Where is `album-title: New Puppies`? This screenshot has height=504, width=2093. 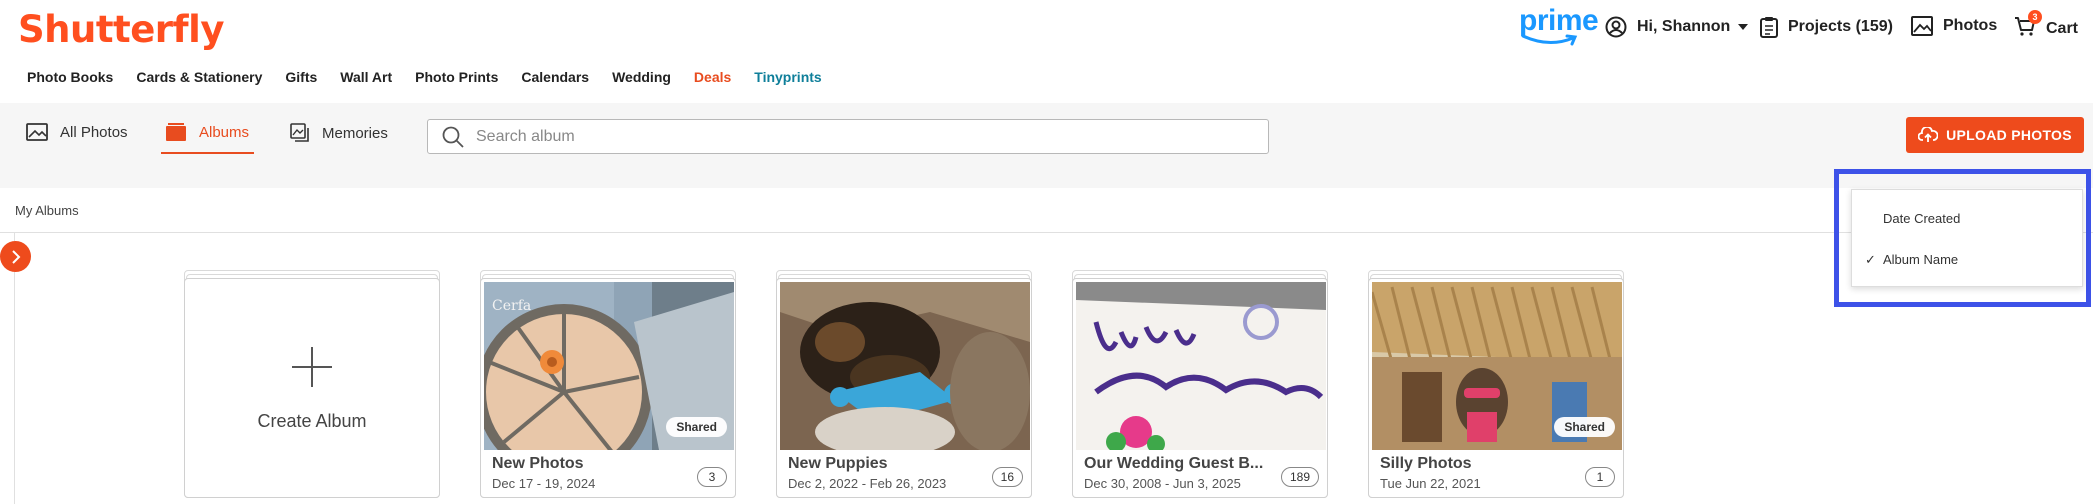
album-title: New Puppies is located at coordinates (838, 463).